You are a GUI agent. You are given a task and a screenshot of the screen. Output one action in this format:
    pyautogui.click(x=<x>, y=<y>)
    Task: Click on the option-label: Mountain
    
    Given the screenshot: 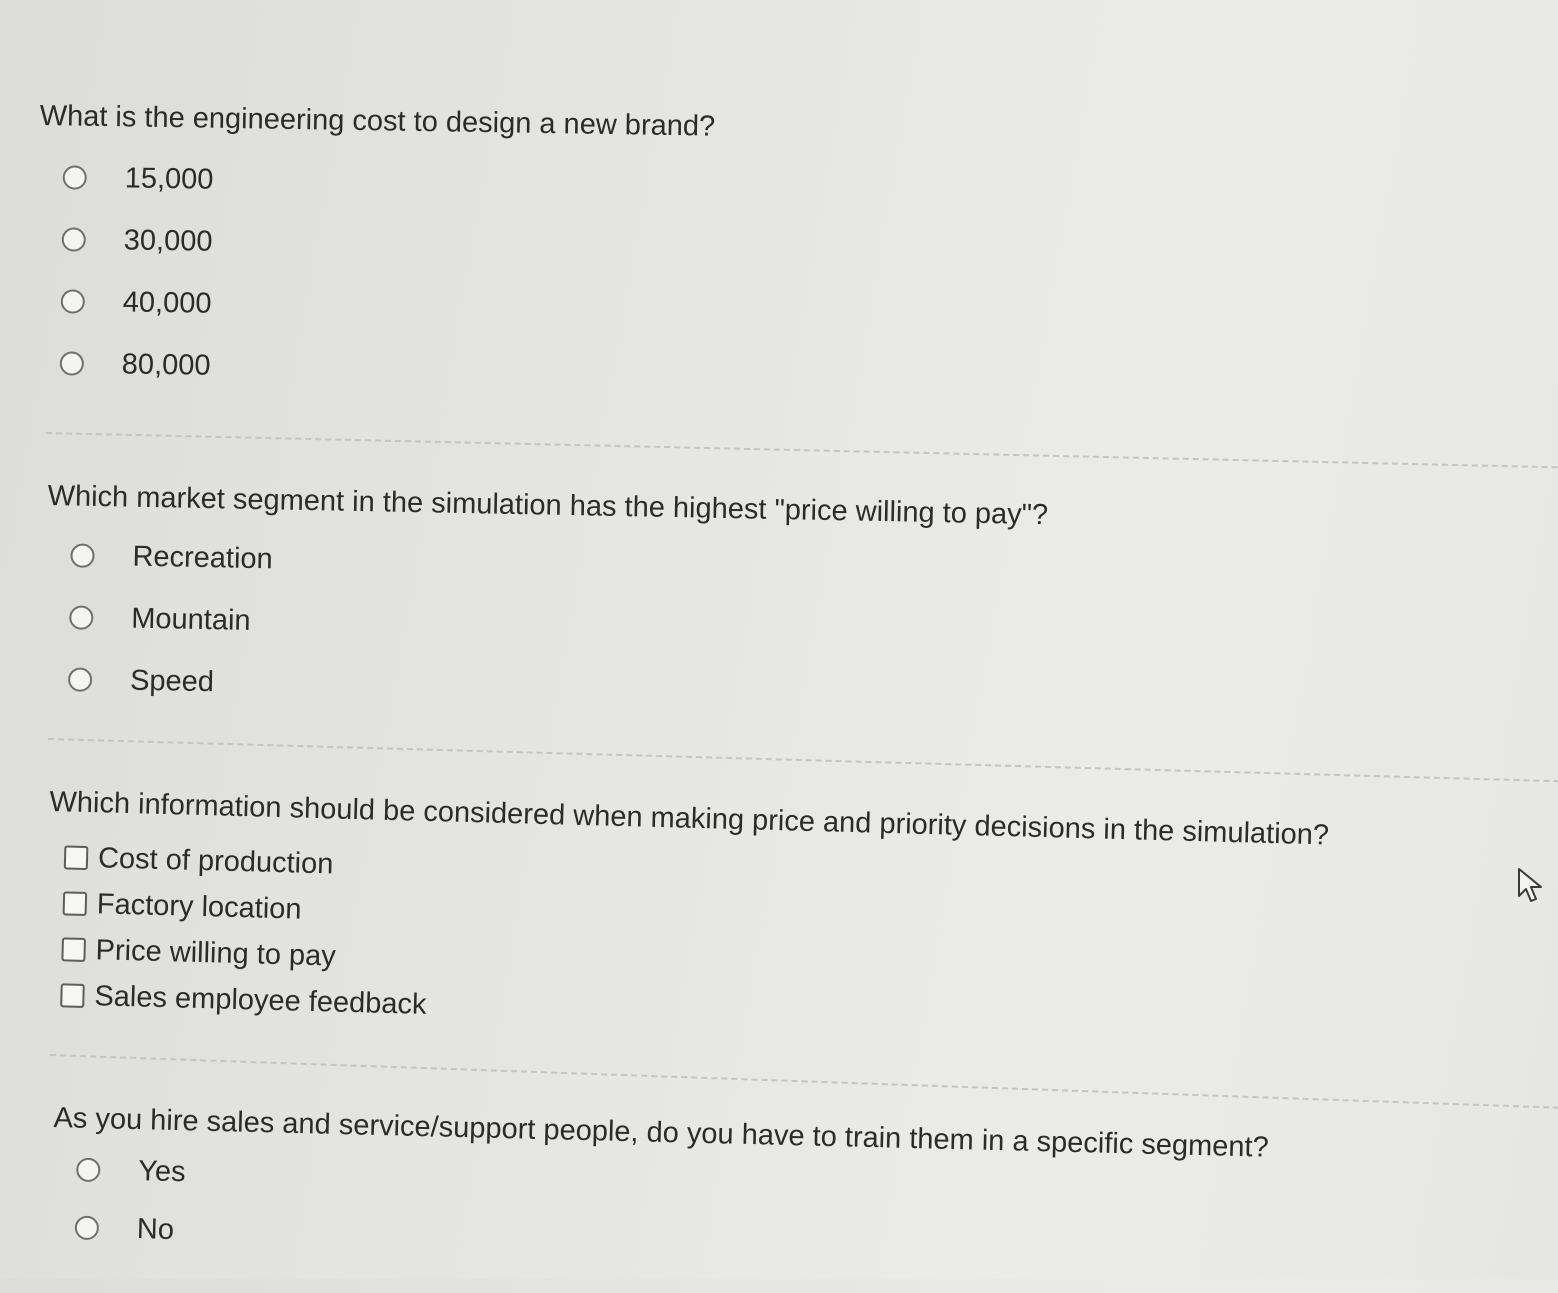 What is the action you would take?
    pyautogui.click(x=191, y=619)
    